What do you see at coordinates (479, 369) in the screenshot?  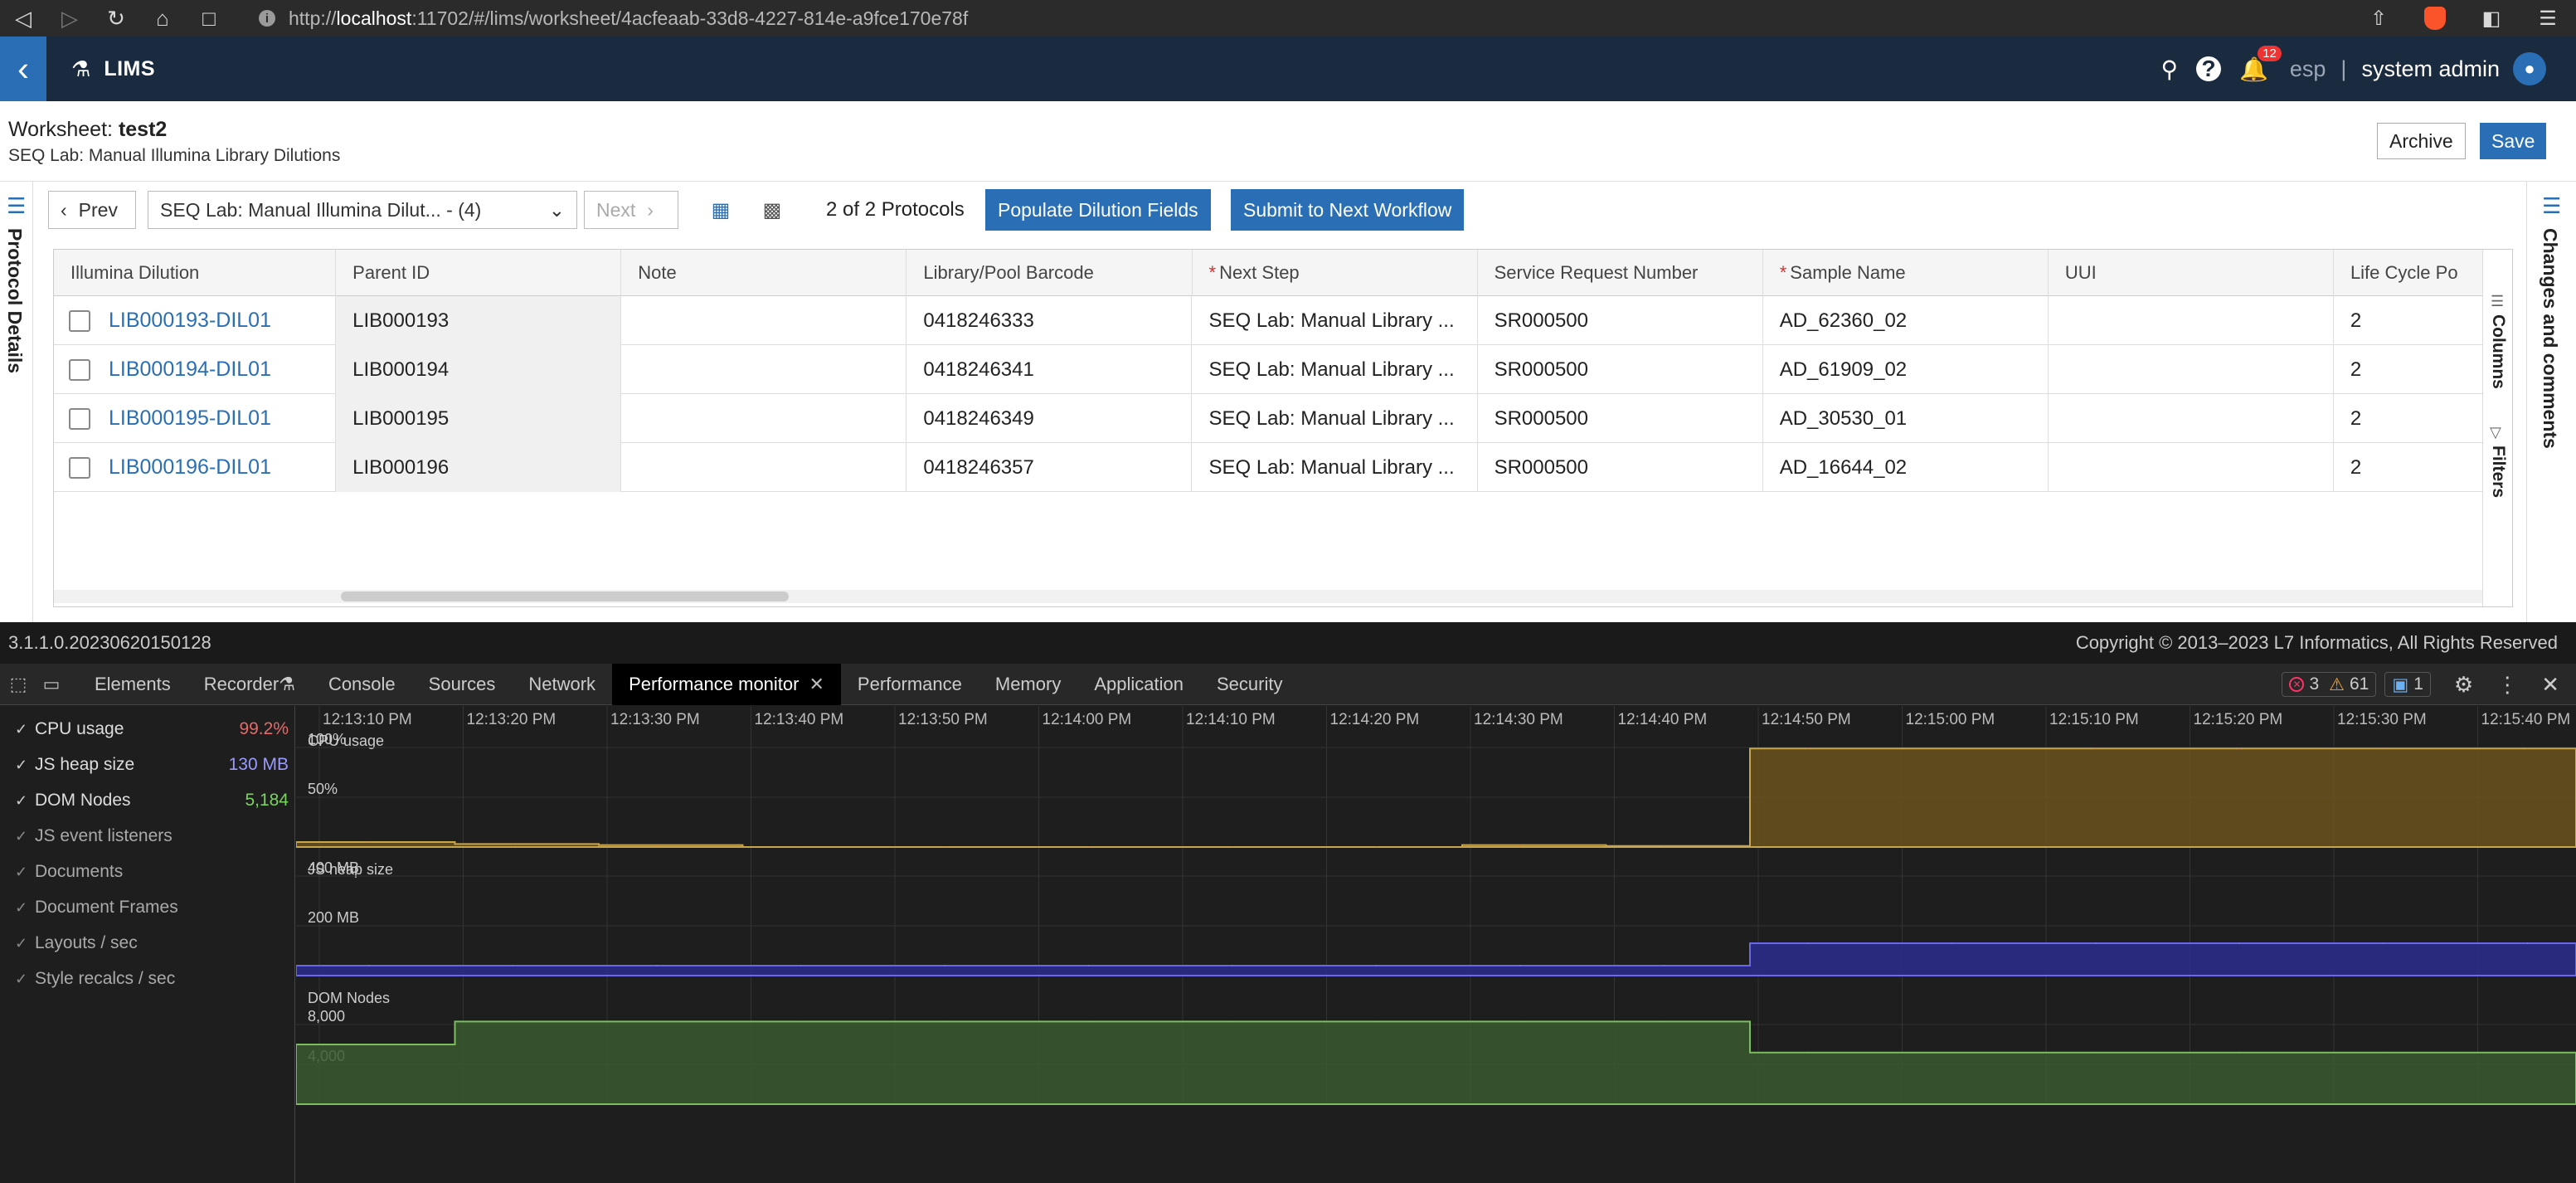 I see `cell-parent-id: LIB000194` at bounding box center [479, 369].